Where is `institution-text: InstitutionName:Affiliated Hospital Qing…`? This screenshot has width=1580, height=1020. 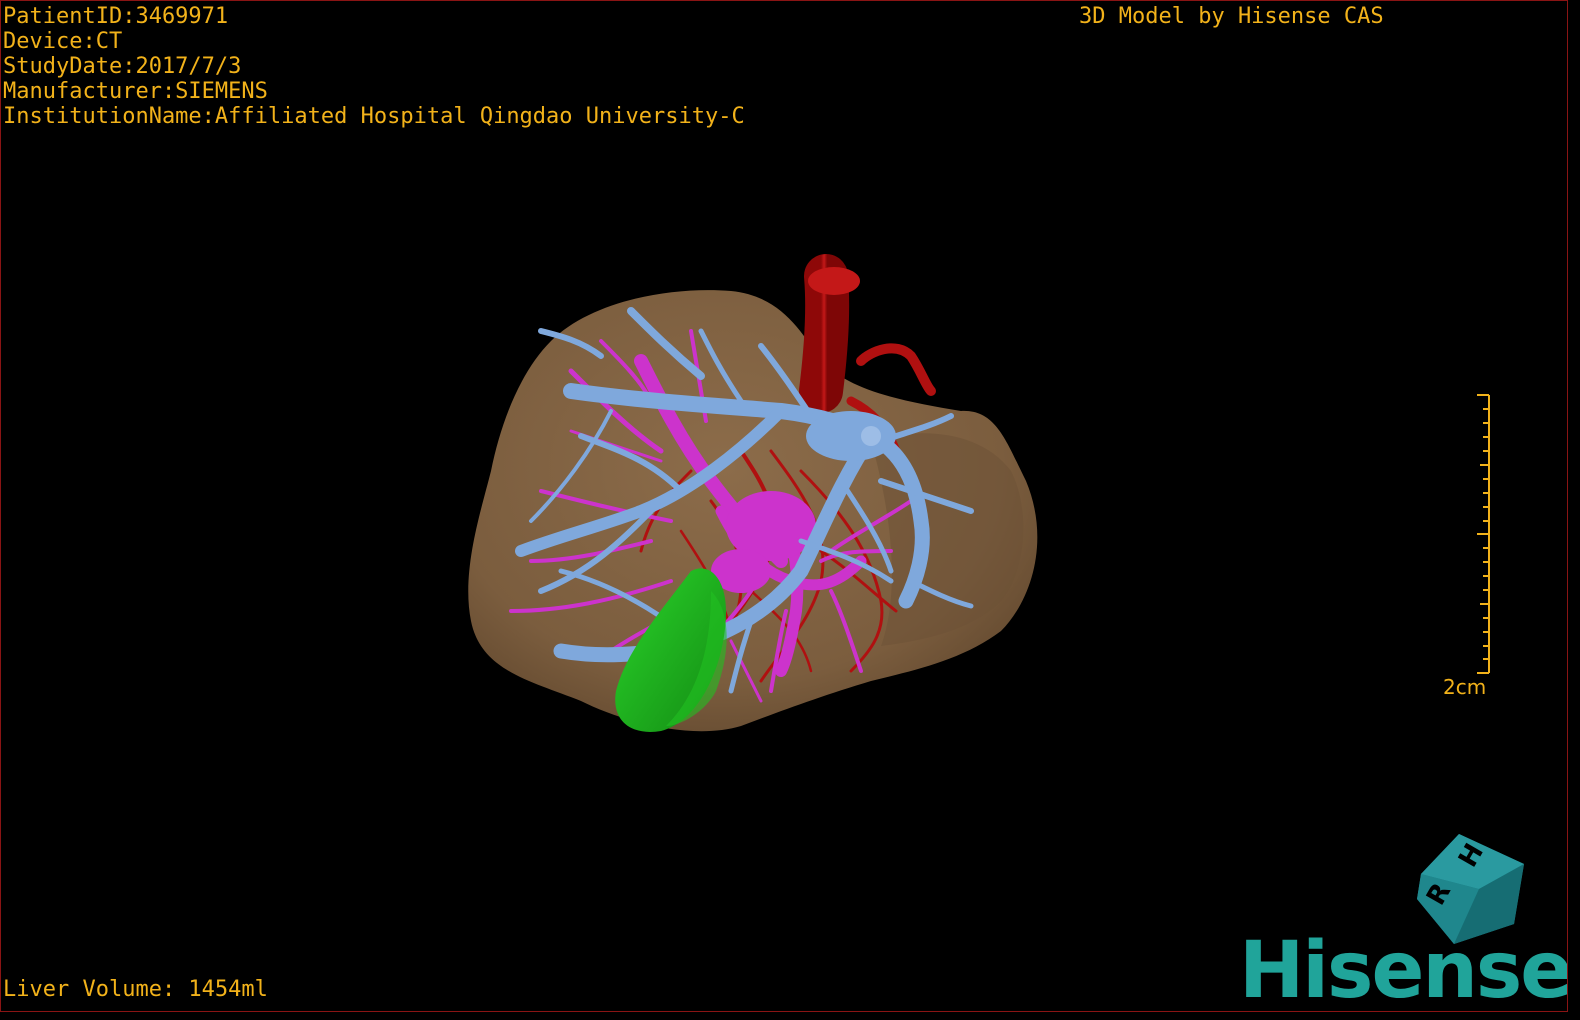 institution-text: InstitutionName:Affiliated Hospital Qing… is located at coordinates (374, 116).